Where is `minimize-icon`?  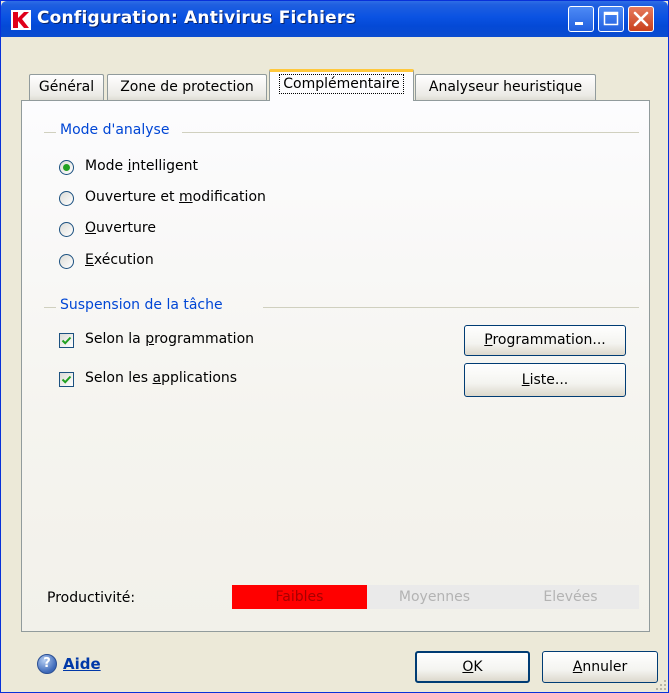
minimize-icon is located at coordinates (579, 23).